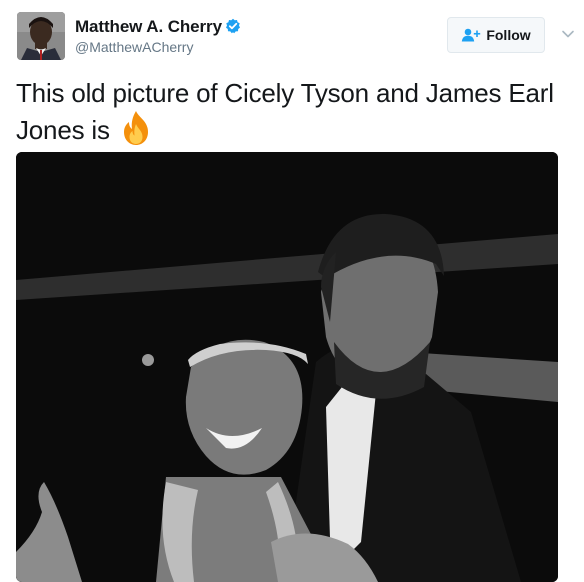  I want to click on follow-button: Follow, so click(496, 35).